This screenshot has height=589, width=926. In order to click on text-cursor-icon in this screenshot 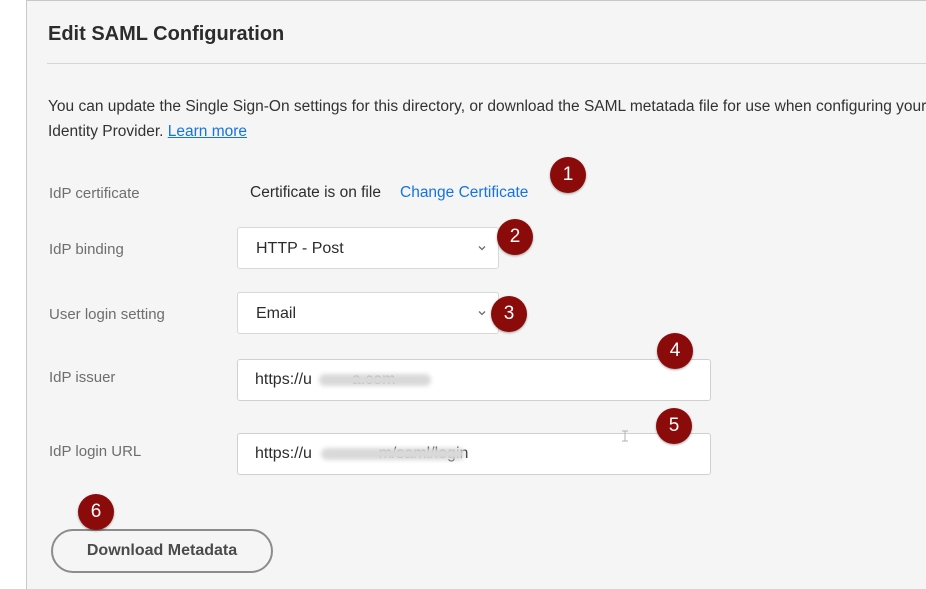, I will do `click(625, 436)`.